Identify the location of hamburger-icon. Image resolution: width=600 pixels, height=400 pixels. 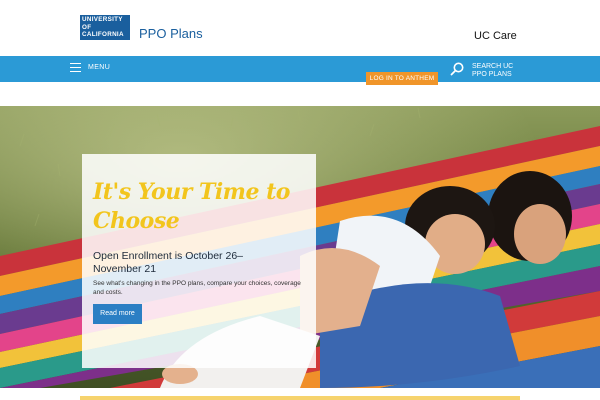
(75, 68).